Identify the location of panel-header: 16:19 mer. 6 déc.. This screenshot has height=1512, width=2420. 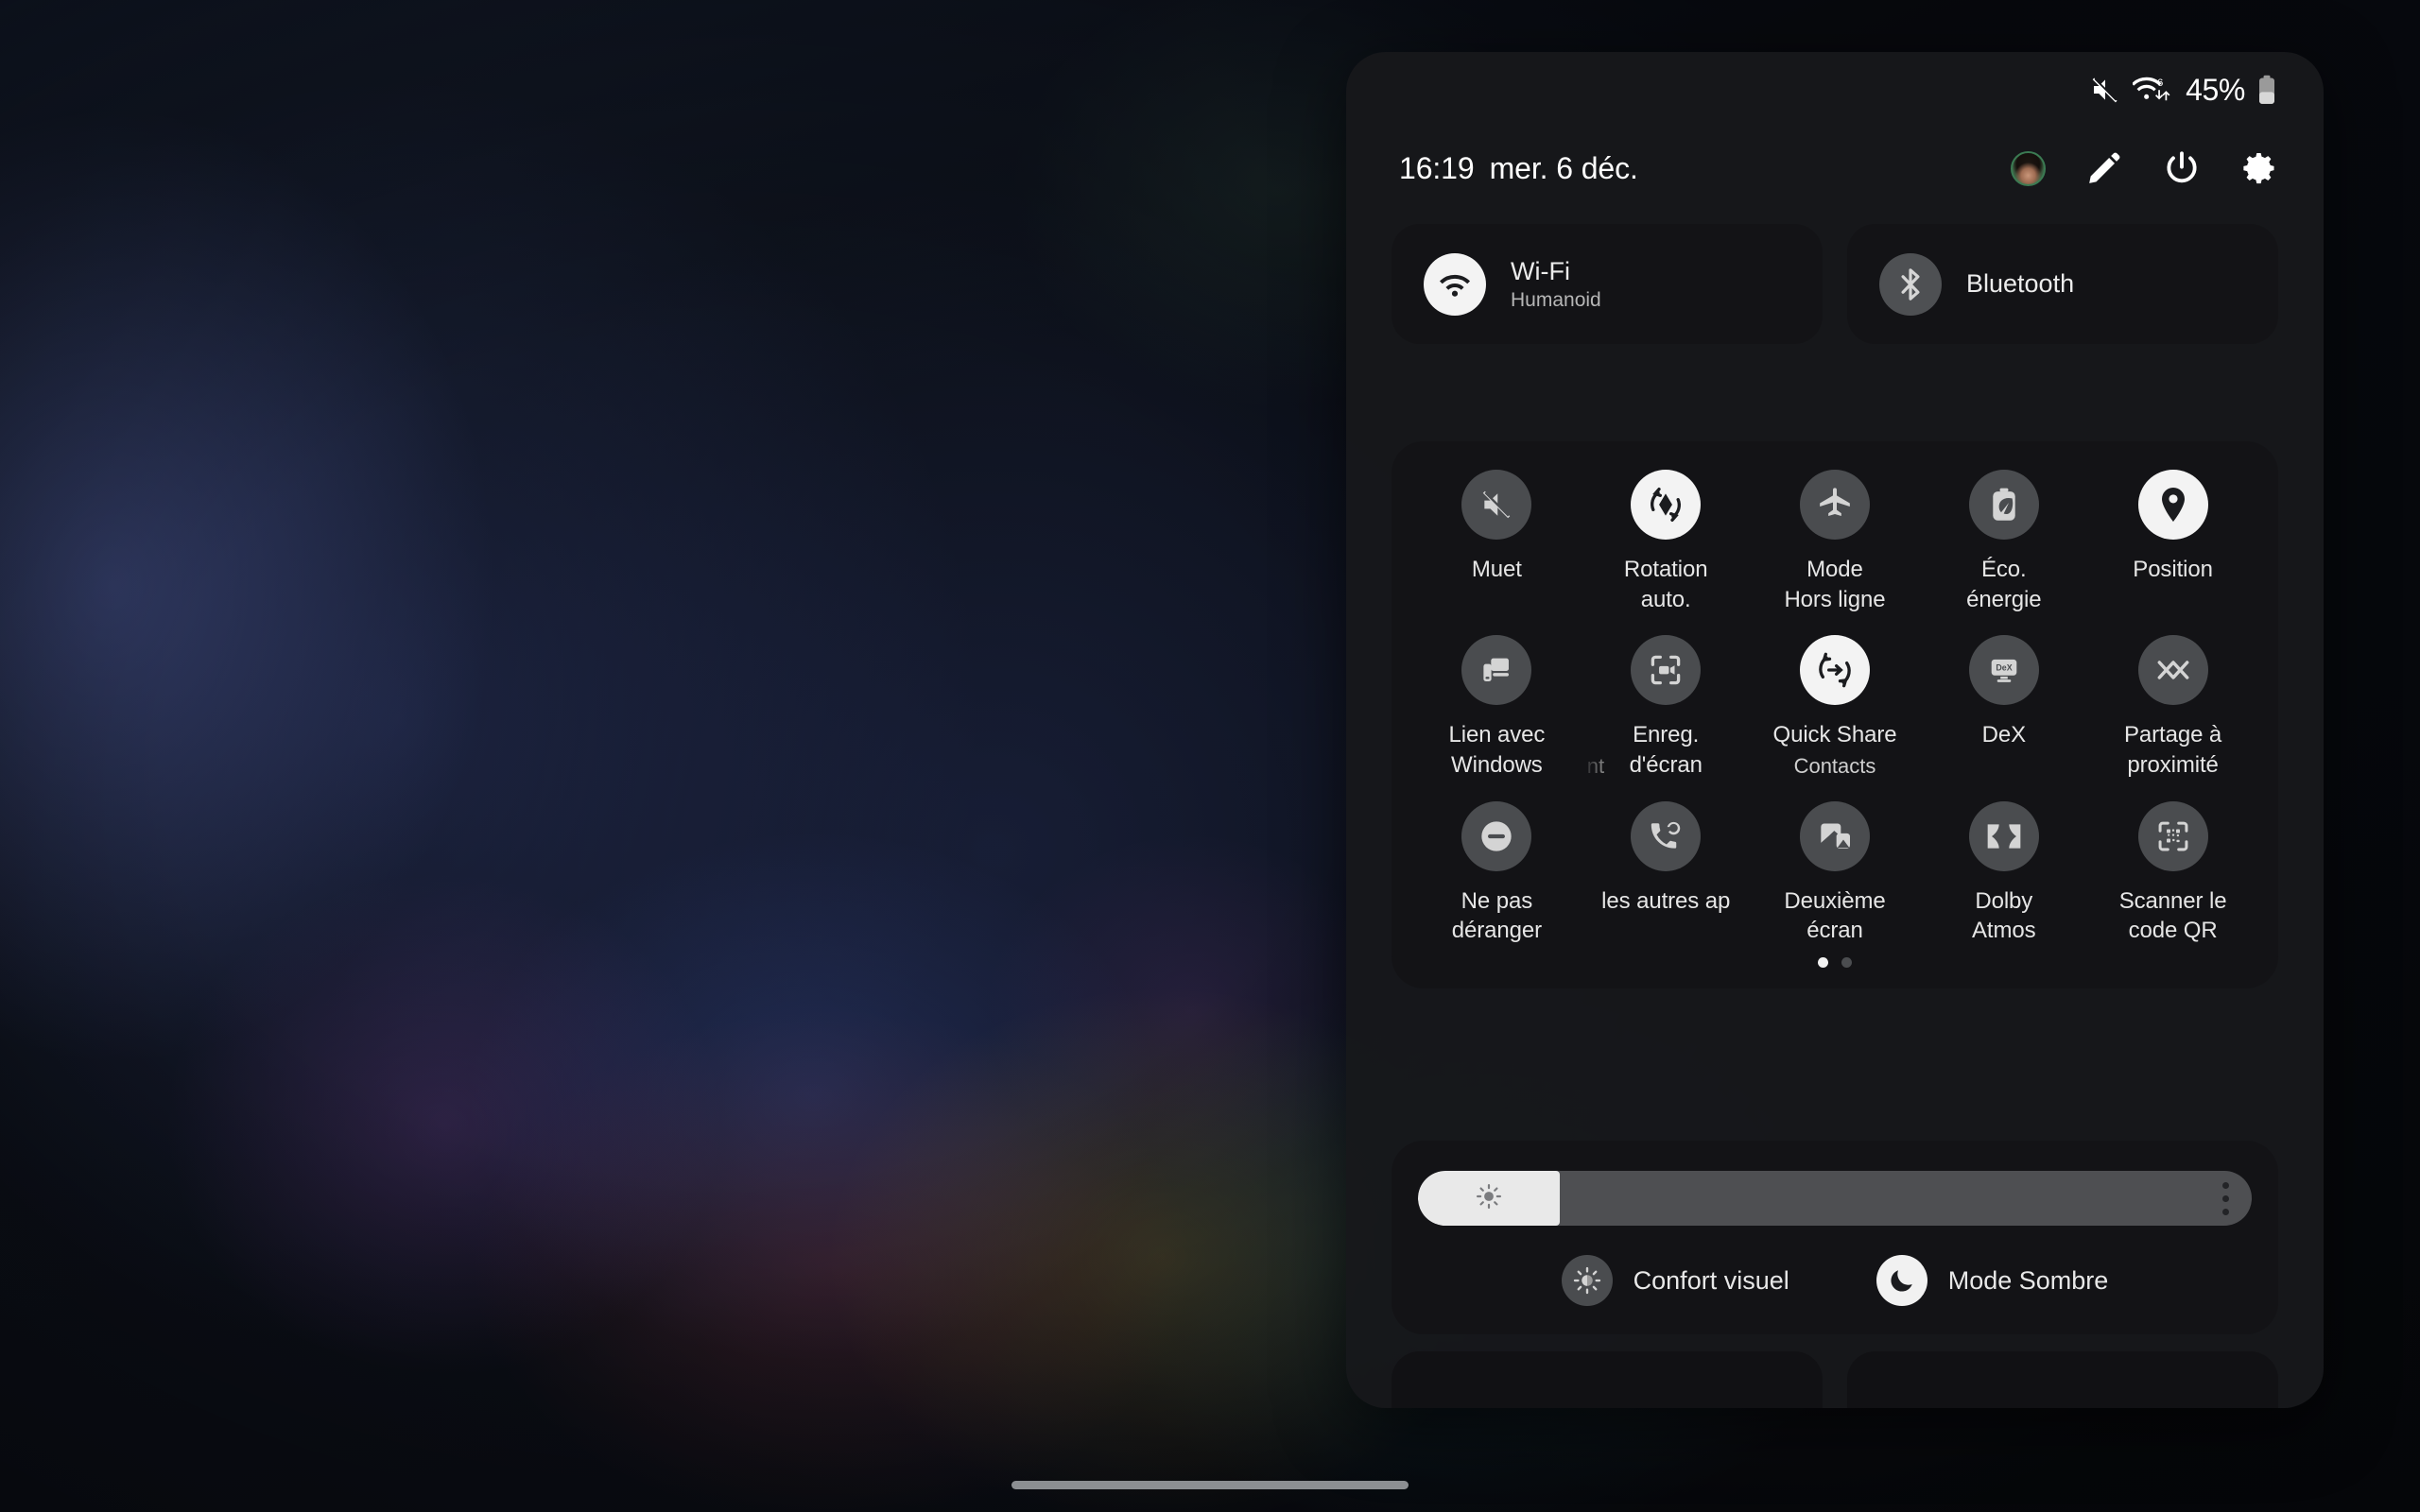
(1835, 168).